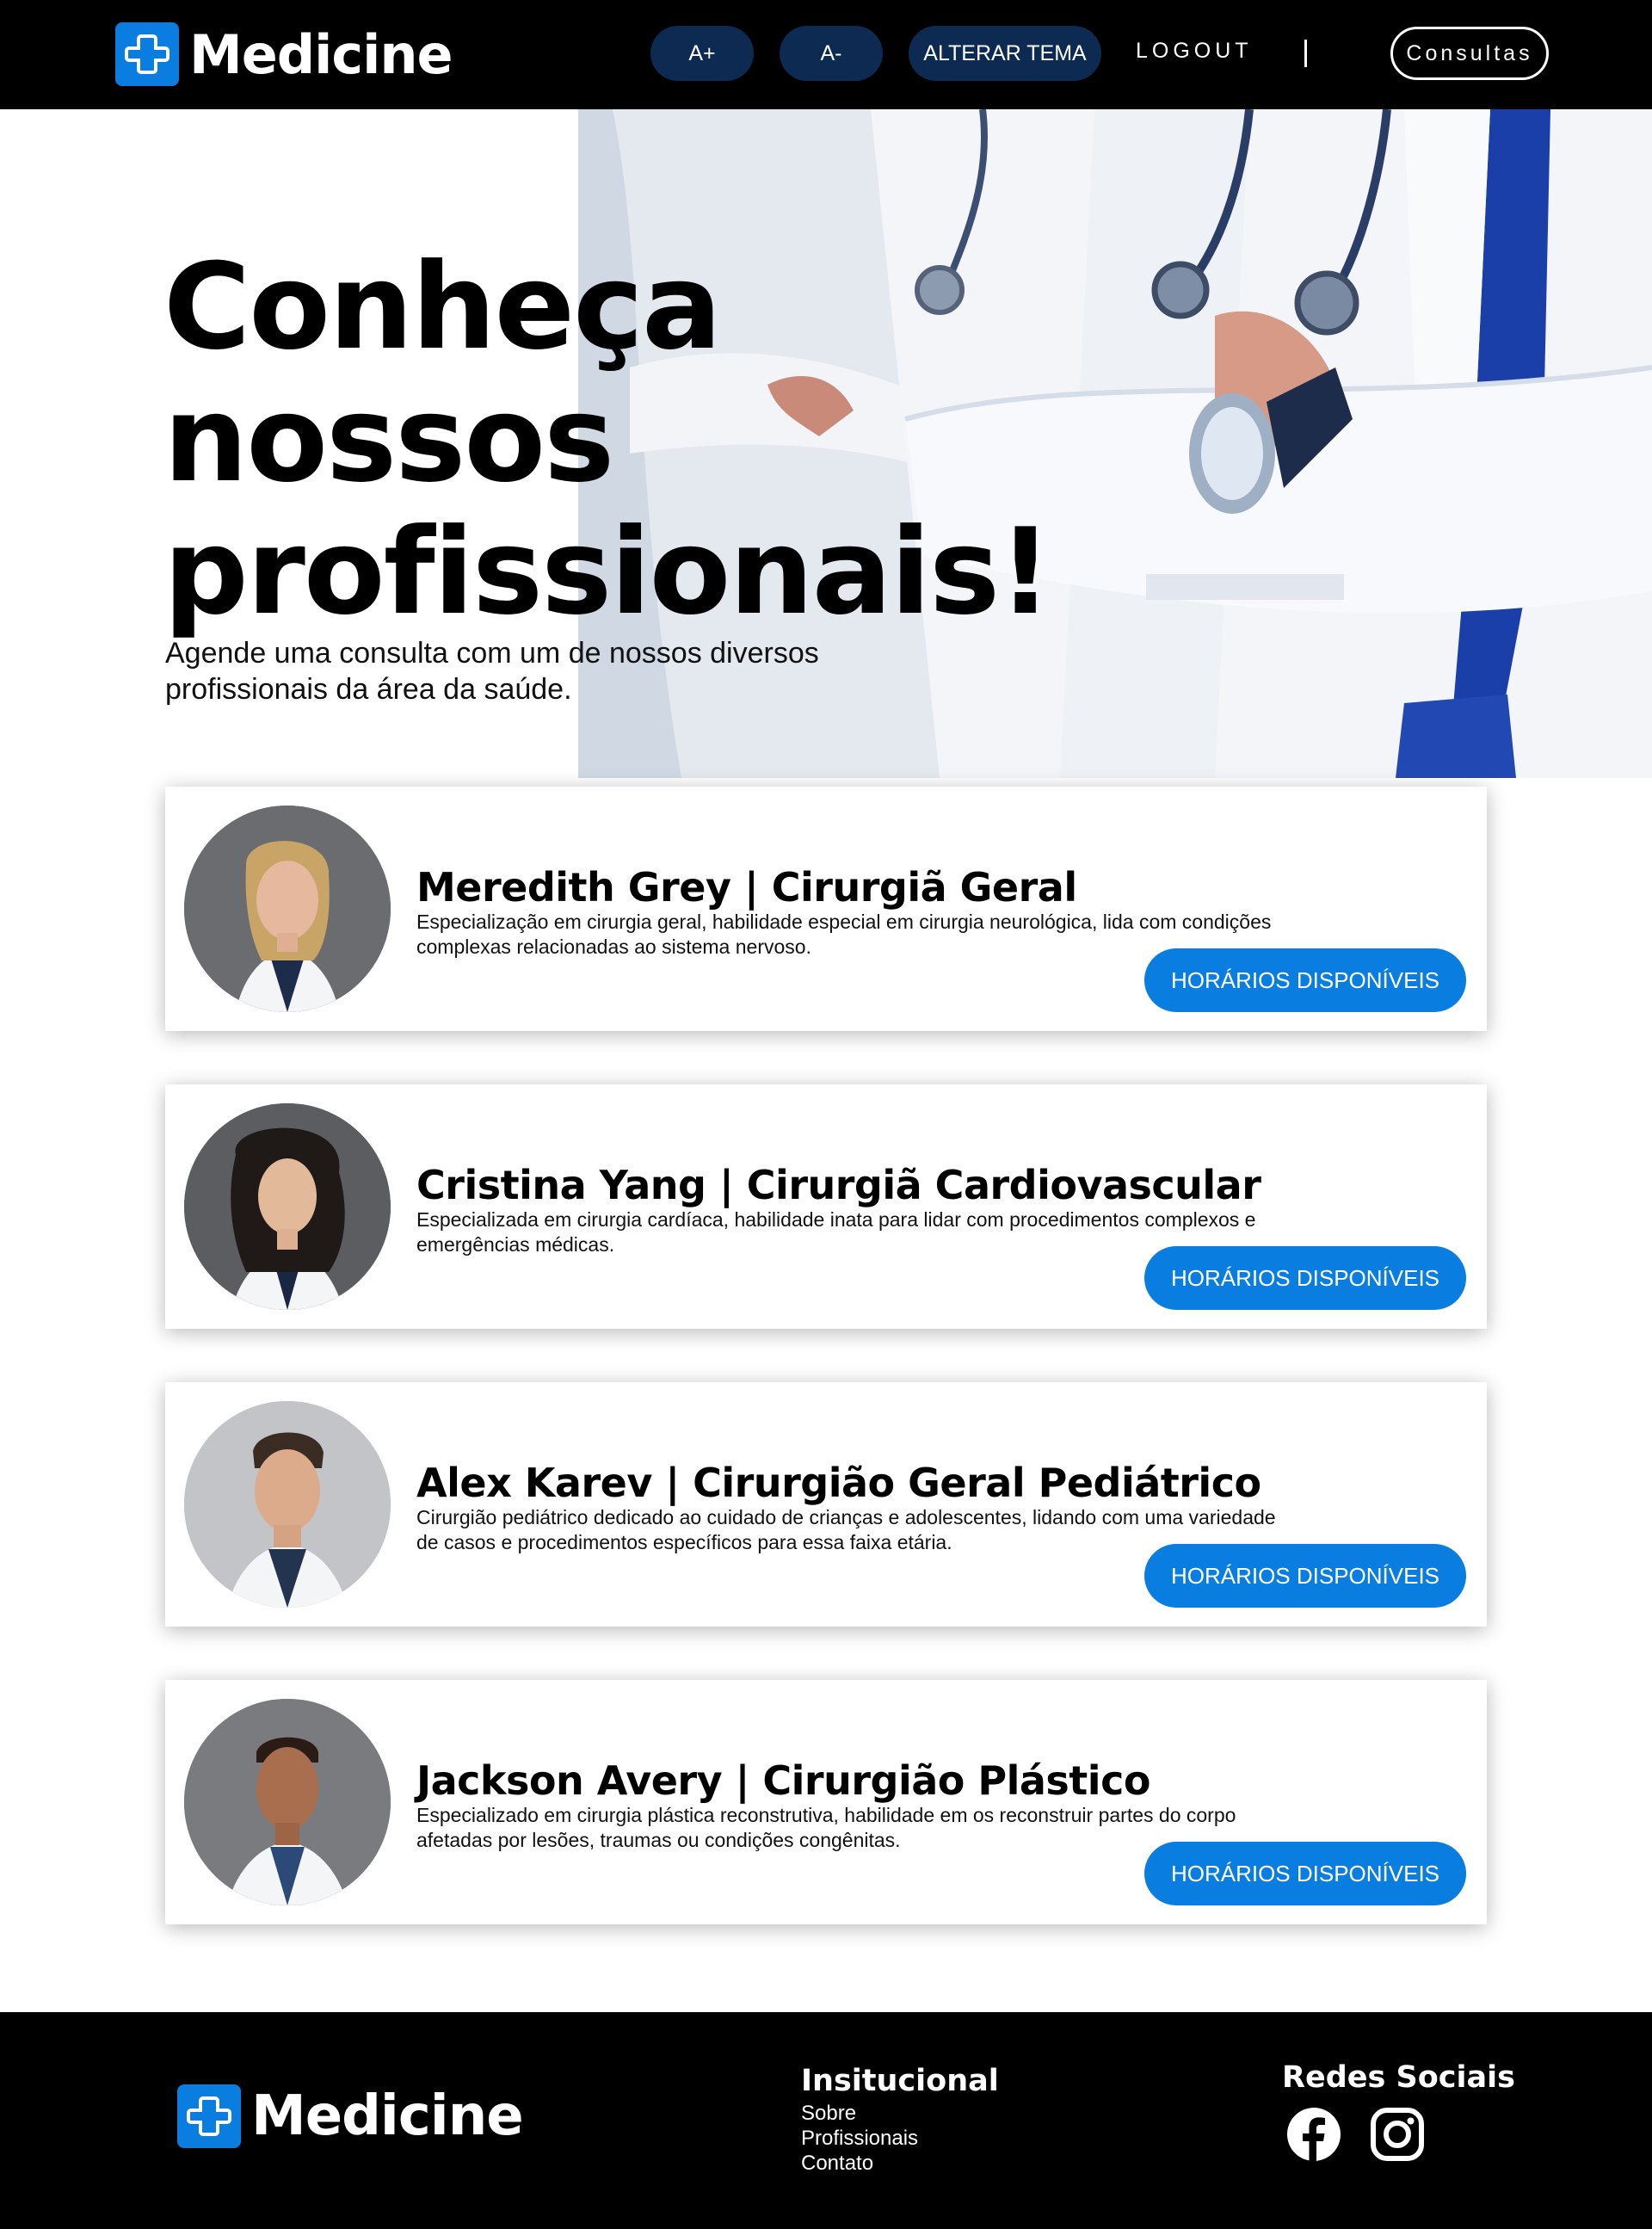 This screenshot has height=2229, width=1652. Describe the element at coordinates (1469, 53) in the screenshot. I see `consultas-button: Consultas` at that location.